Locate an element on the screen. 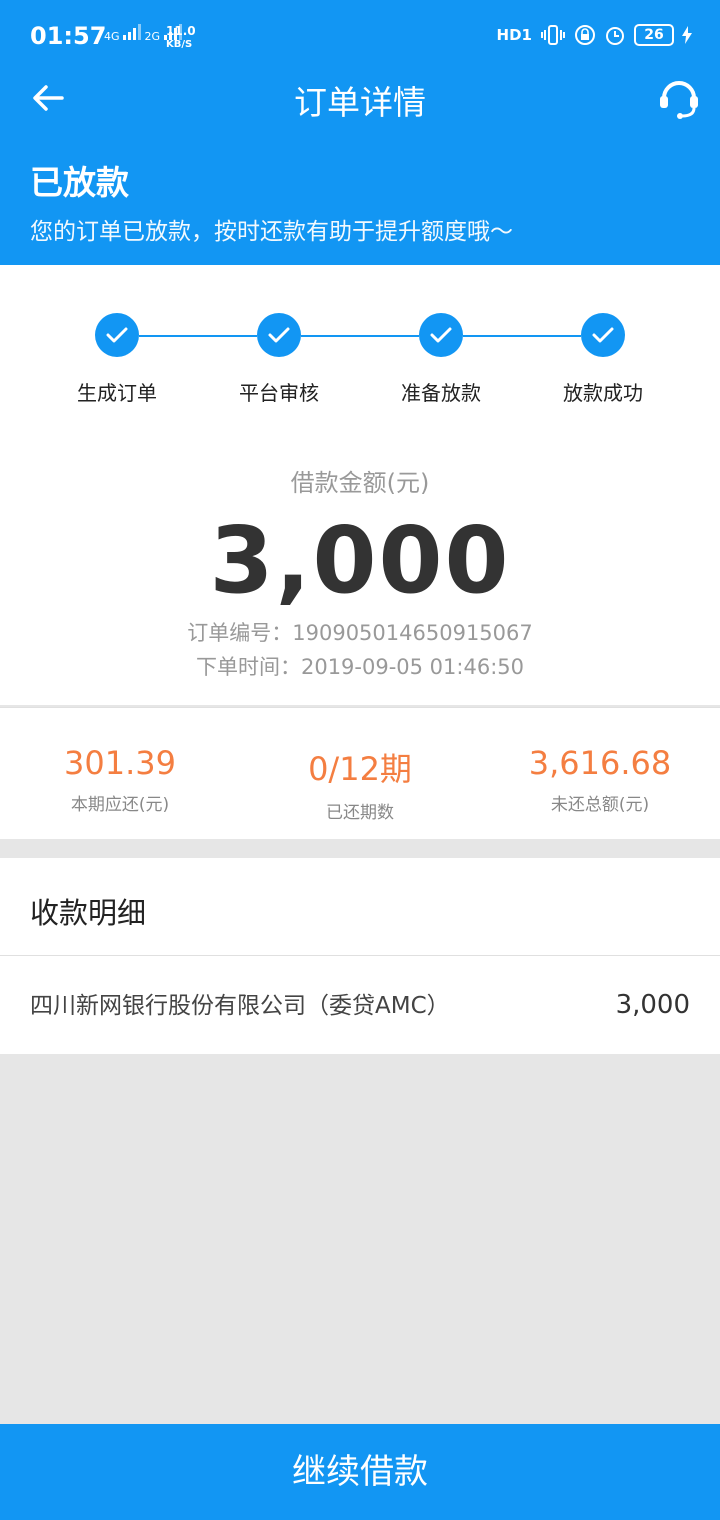  step-item: 生成订单 is located at coordinates (117, 359).